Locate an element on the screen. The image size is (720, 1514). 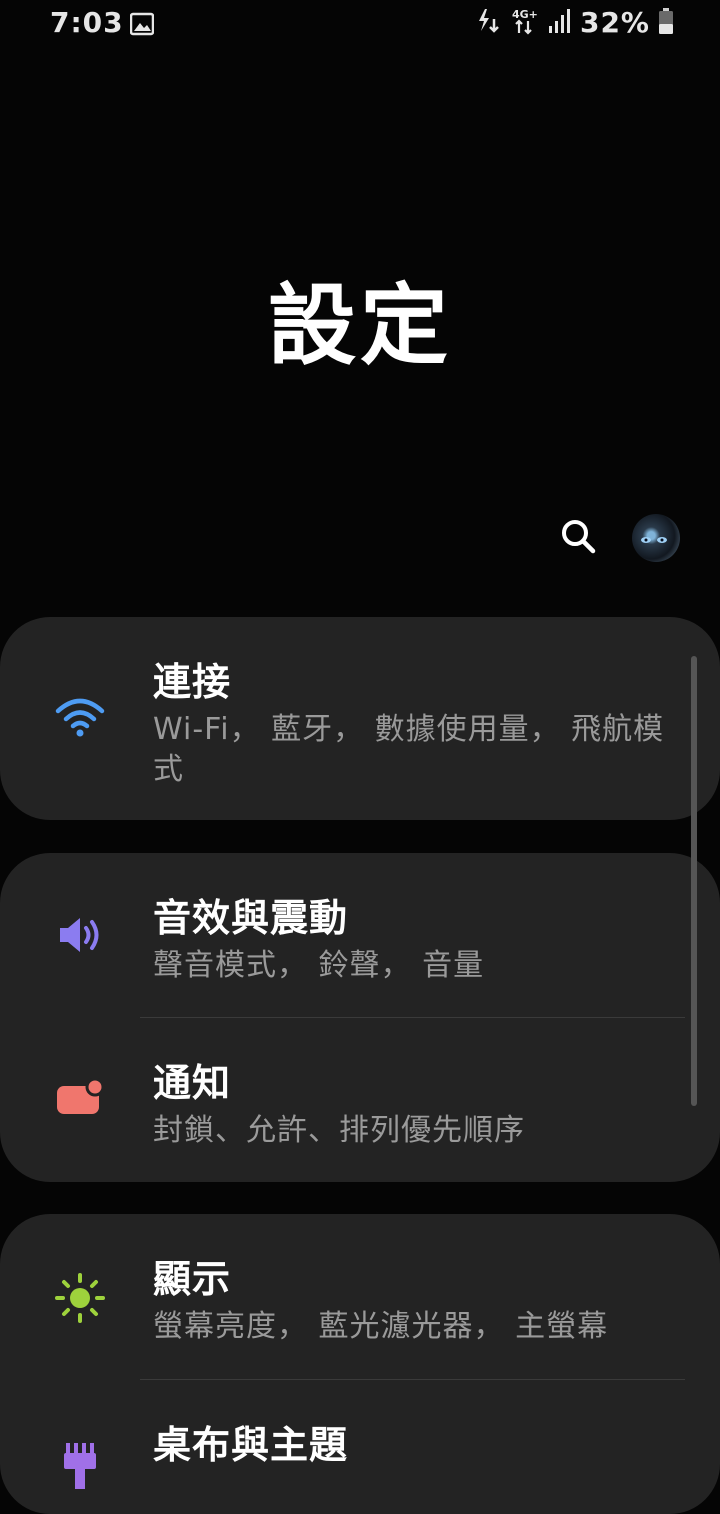
settings-item-title: 桌布與主題 is located at coordinates (251, 1445).